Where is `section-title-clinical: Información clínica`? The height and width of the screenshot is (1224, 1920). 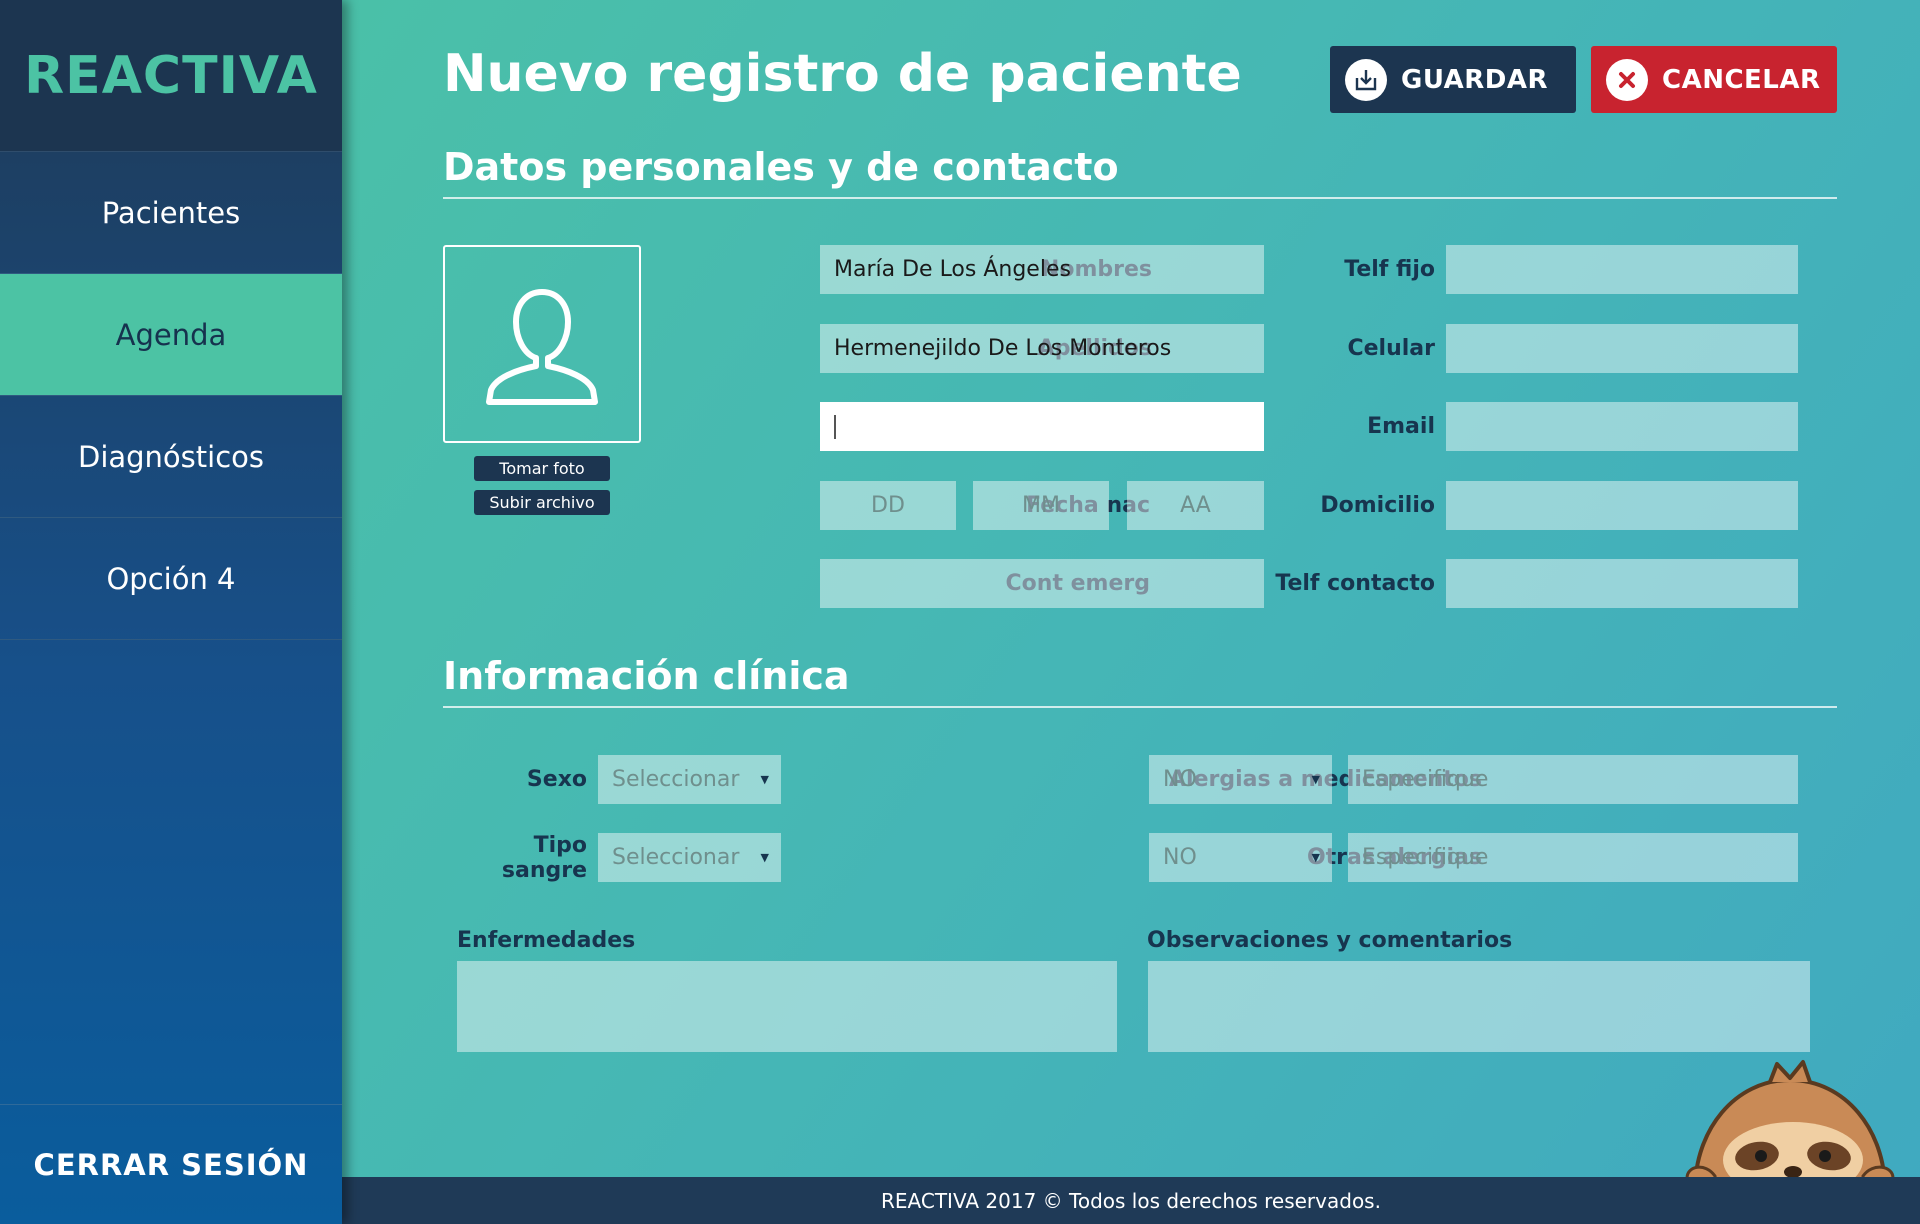
section-title-clinical: Información clínica is located at coordinates (646, 676).